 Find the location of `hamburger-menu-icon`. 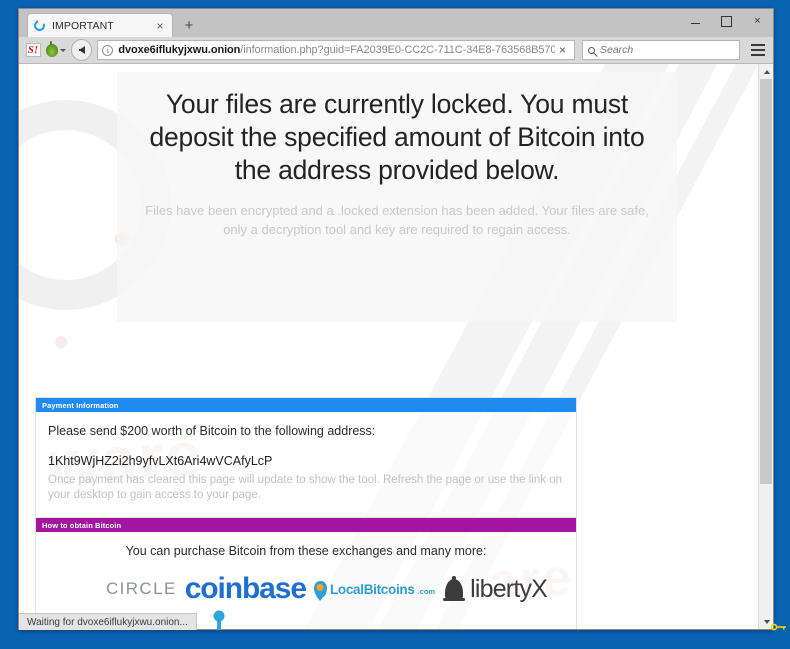

hamburger-menu-icon is located at coordinates (758, 50).